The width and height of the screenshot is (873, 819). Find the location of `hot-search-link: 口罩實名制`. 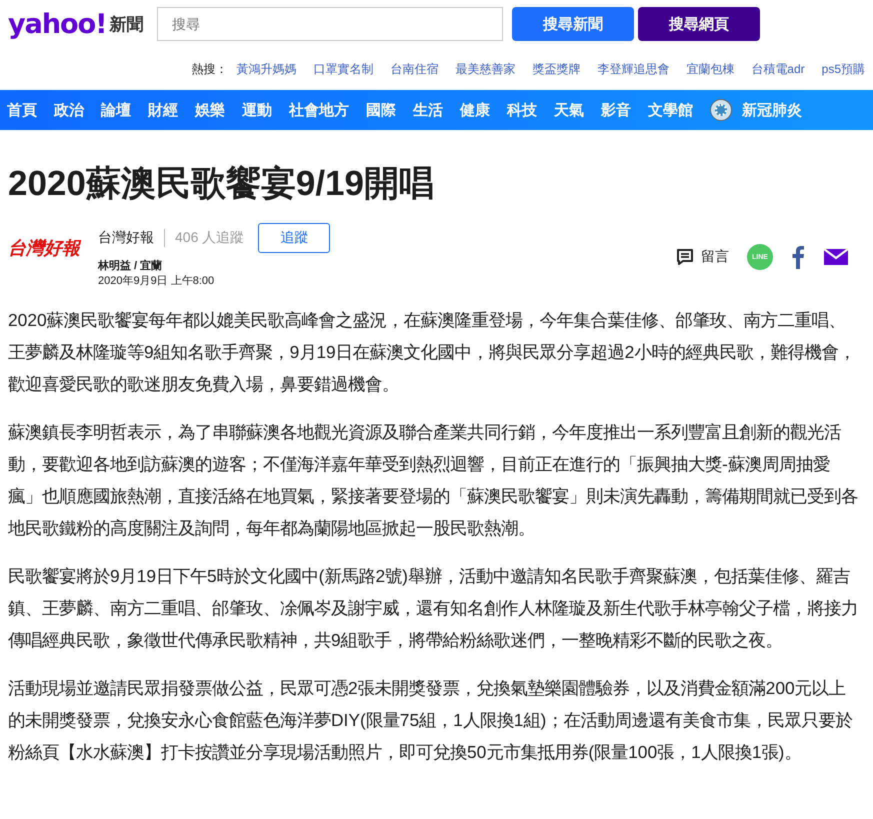

hot-search-link: 口罩實名制 is located at coordinates (343, 69).